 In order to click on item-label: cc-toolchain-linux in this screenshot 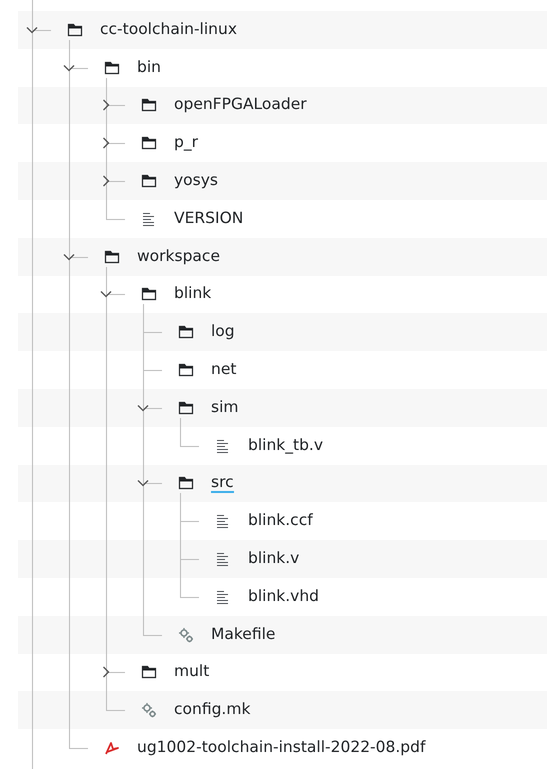, I will do `click(168, 30)`.